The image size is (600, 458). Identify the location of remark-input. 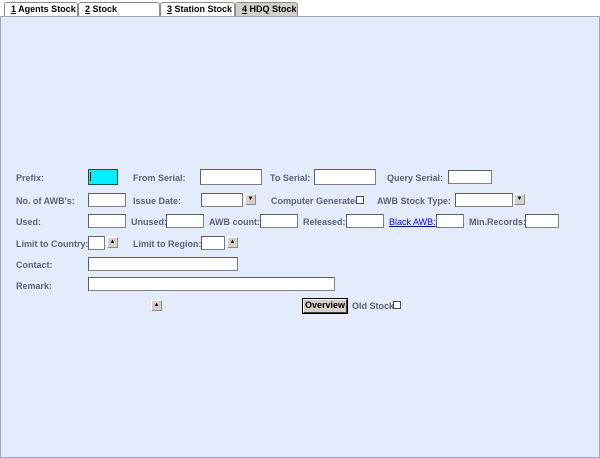
(211, 284).